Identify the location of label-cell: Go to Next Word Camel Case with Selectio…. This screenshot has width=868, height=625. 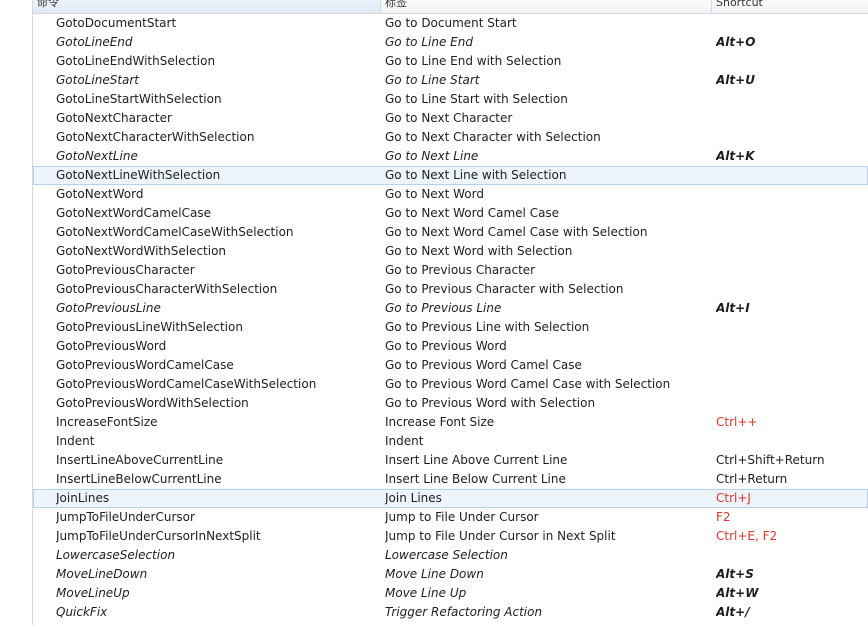
(516, 232).